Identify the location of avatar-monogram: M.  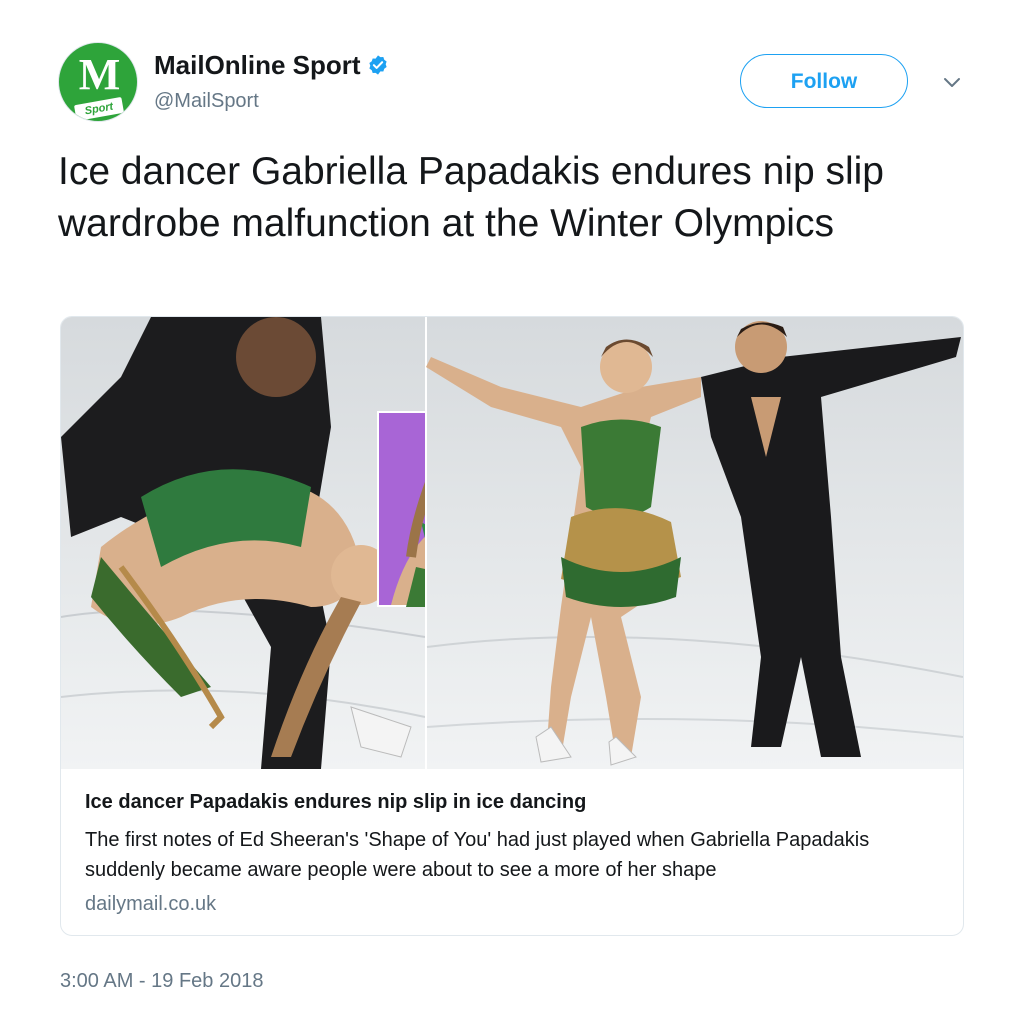
(99, 74).